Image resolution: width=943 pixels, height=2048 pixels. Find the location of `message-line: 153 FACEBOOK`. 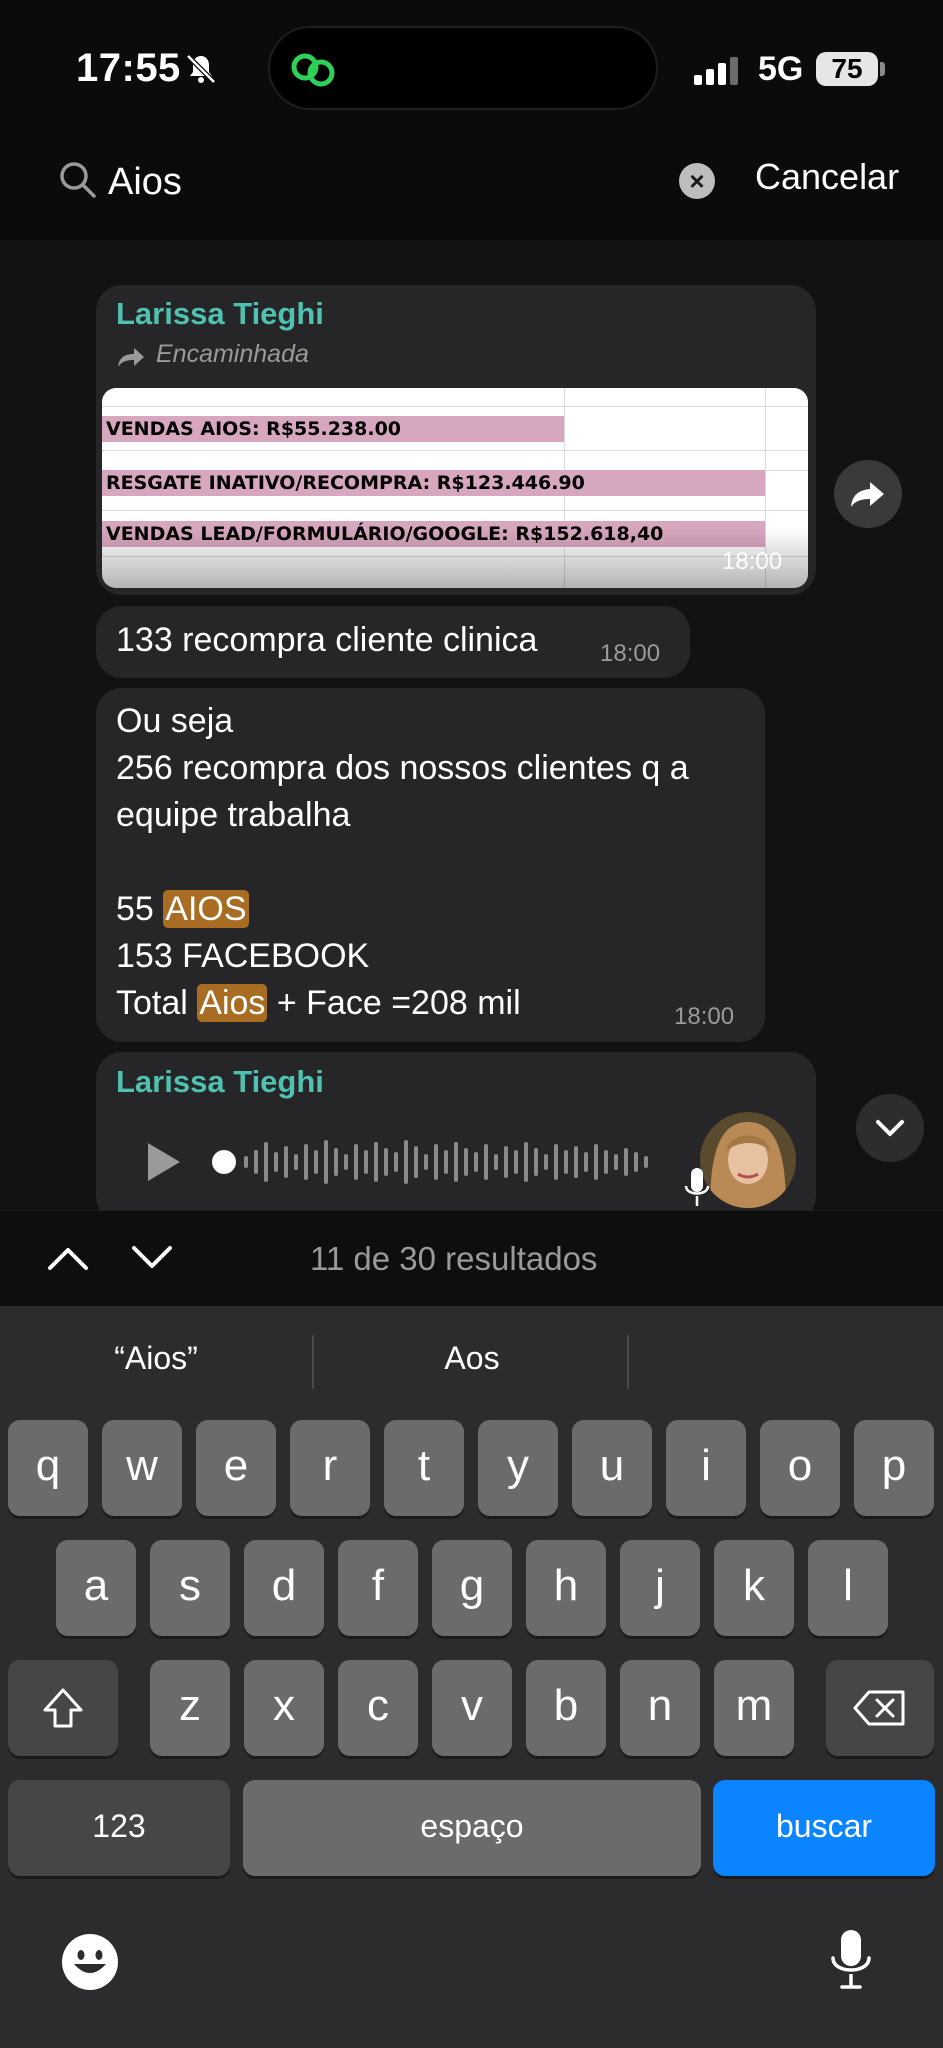

message-line: 153 FACEBOOK is located at coordinates (243, 956).